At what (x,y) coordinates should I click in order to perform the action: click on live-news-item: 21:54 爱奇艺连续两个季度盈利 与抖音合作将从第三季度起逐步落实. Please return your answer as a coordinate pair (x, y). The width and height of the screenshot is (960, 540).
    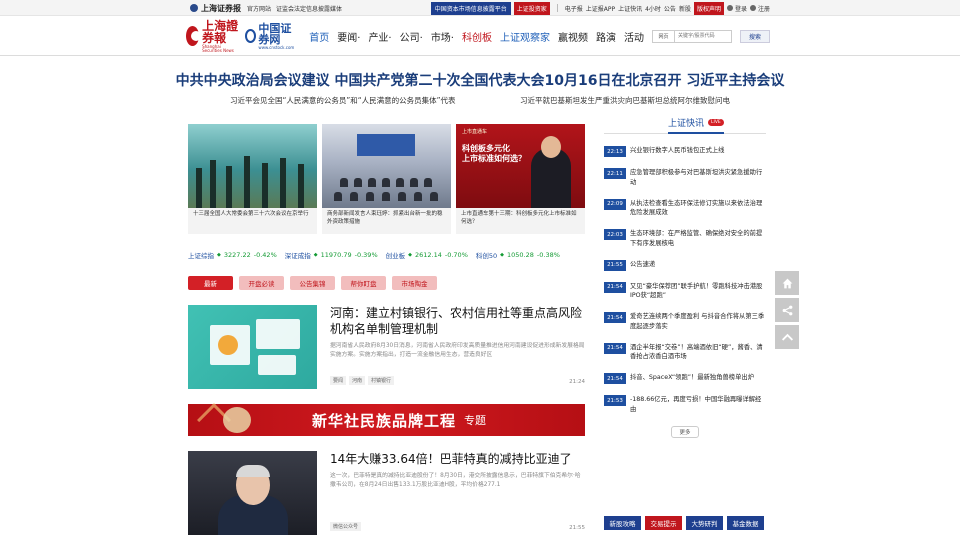
    Looking at the image, I should click on (685, 322).